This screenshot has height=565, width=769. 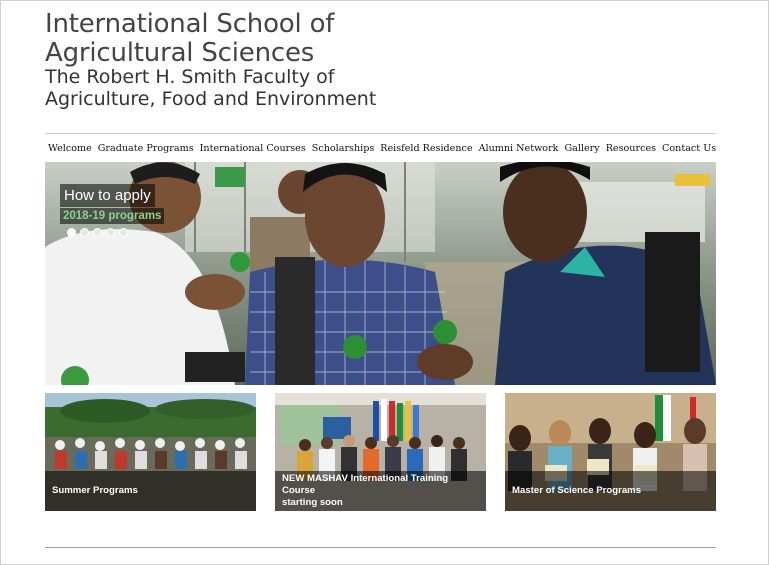 I want to click on nav-item-welcome: Welcome, so click(x=70, y=148).